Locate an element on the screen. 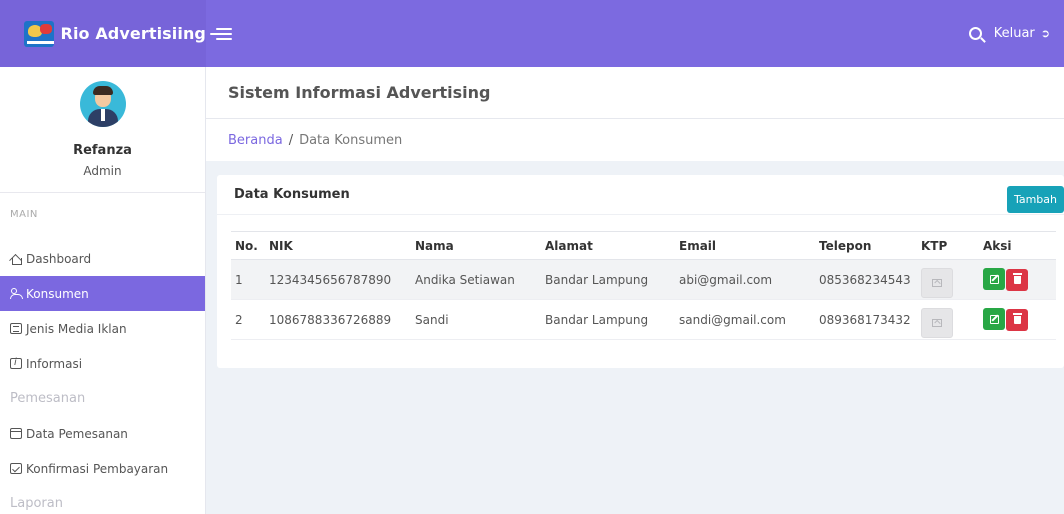 This screenshot has height=514, width=1064. sidebar-item-konfirmasi-pembayaran: Konfirmasi Pembayaran is located at coordinates (102, 468).